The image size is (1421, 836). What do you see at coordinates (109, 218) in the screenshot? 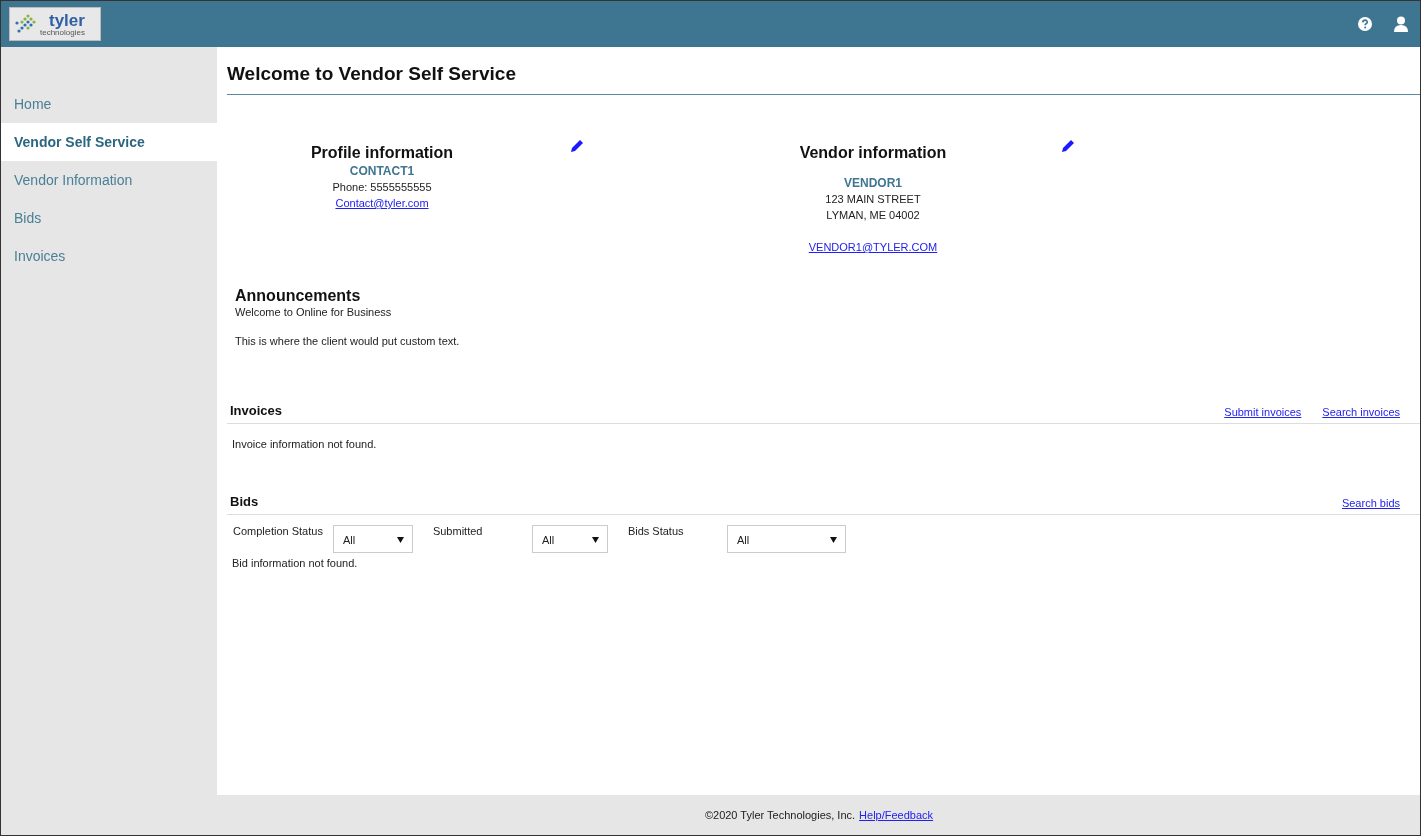
I see `sidebar-item: Bids` at bounding box center [109, 218].